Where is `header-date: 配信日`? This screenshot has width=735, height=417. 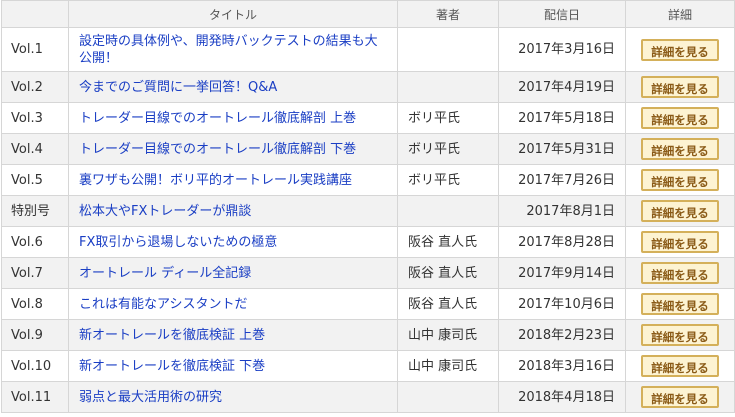
header-date: 配信日 is located at coordinates (562, 14).